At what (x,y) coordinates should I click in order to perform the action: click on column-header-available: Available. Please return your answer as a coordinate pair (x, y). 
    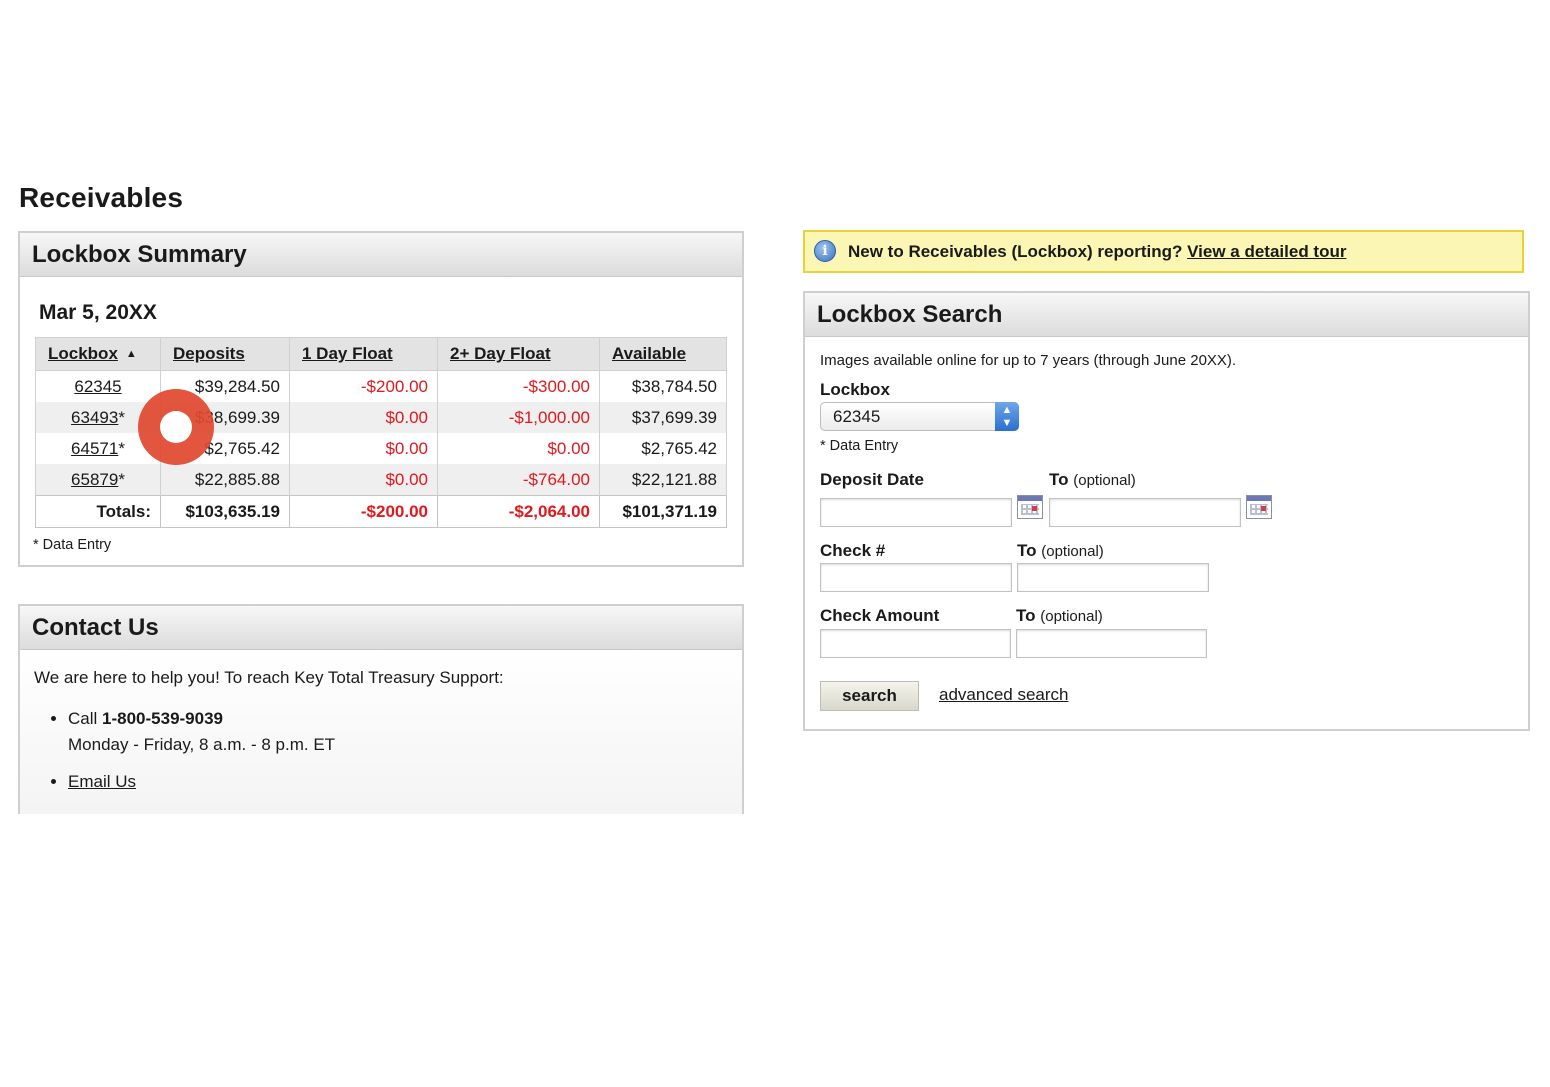
    Looking at the image, I should click on (663, 354).